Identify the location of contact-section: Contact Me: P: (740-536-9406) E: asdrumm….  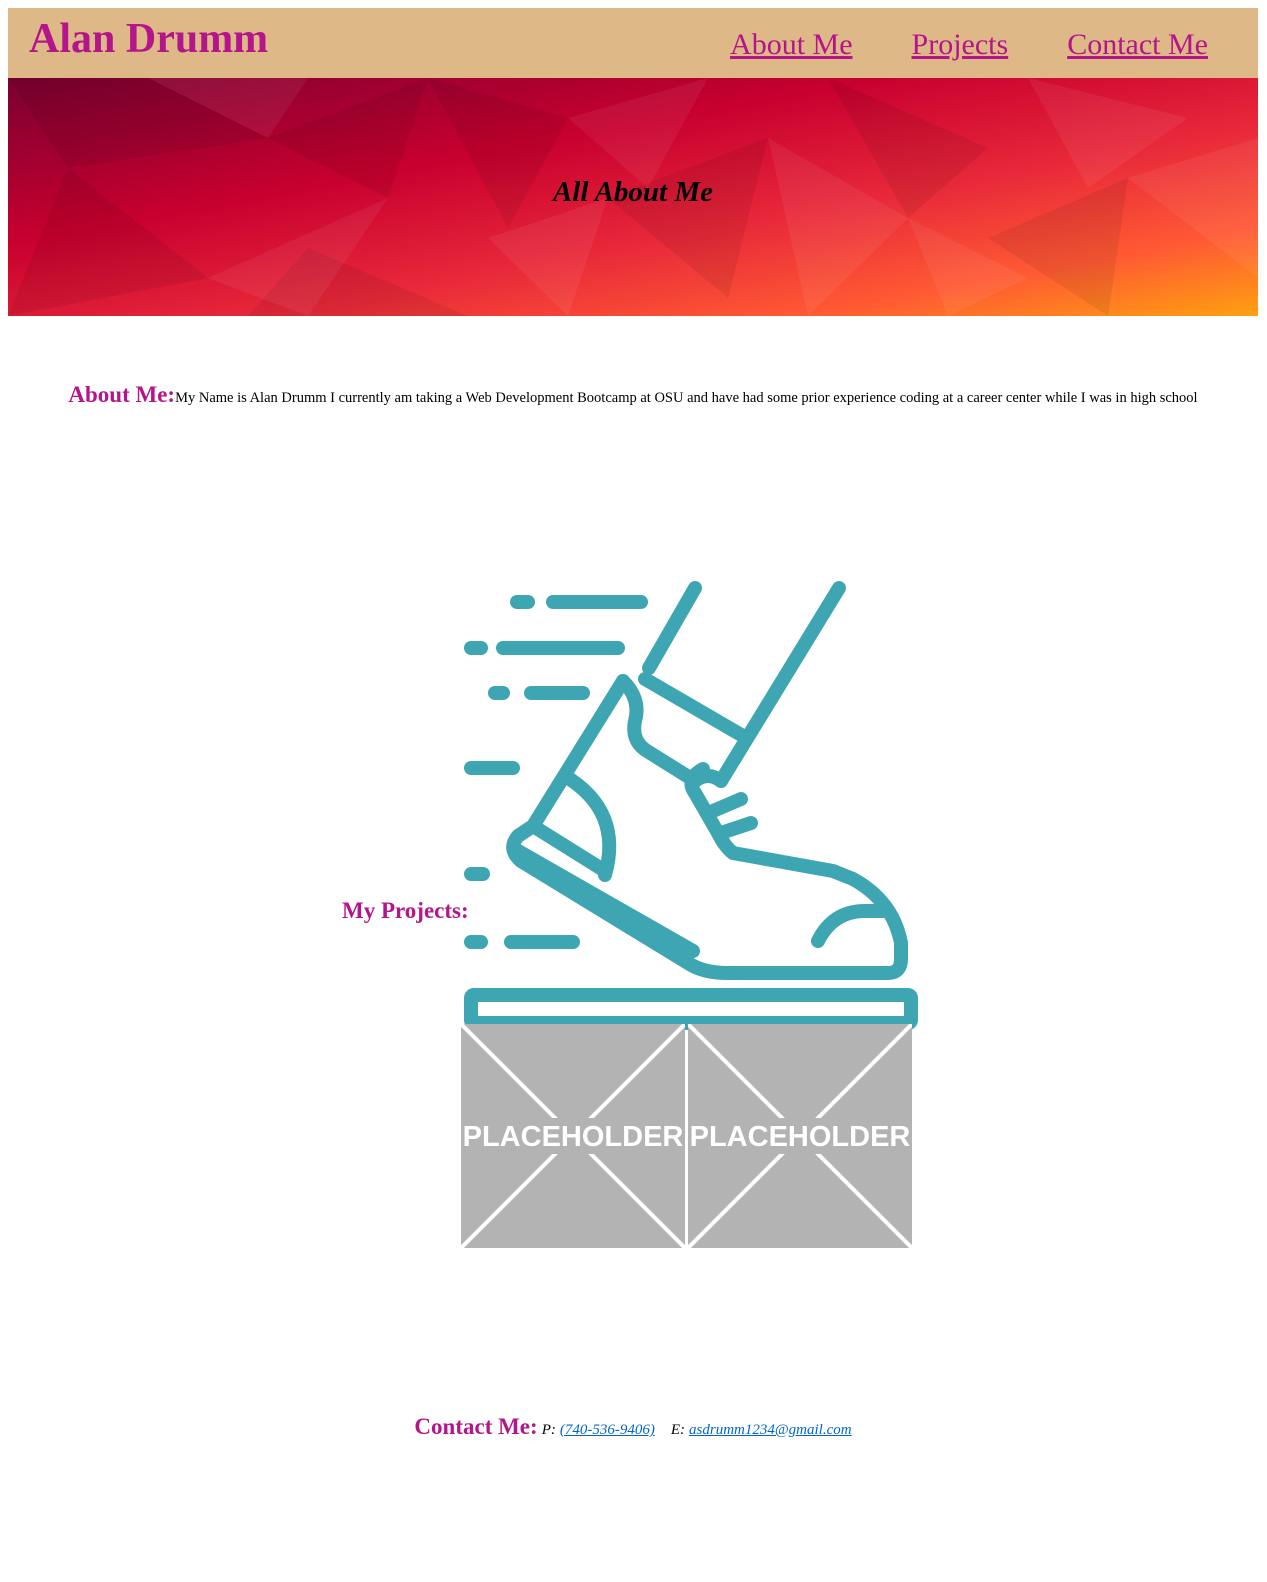
(633, 1427).